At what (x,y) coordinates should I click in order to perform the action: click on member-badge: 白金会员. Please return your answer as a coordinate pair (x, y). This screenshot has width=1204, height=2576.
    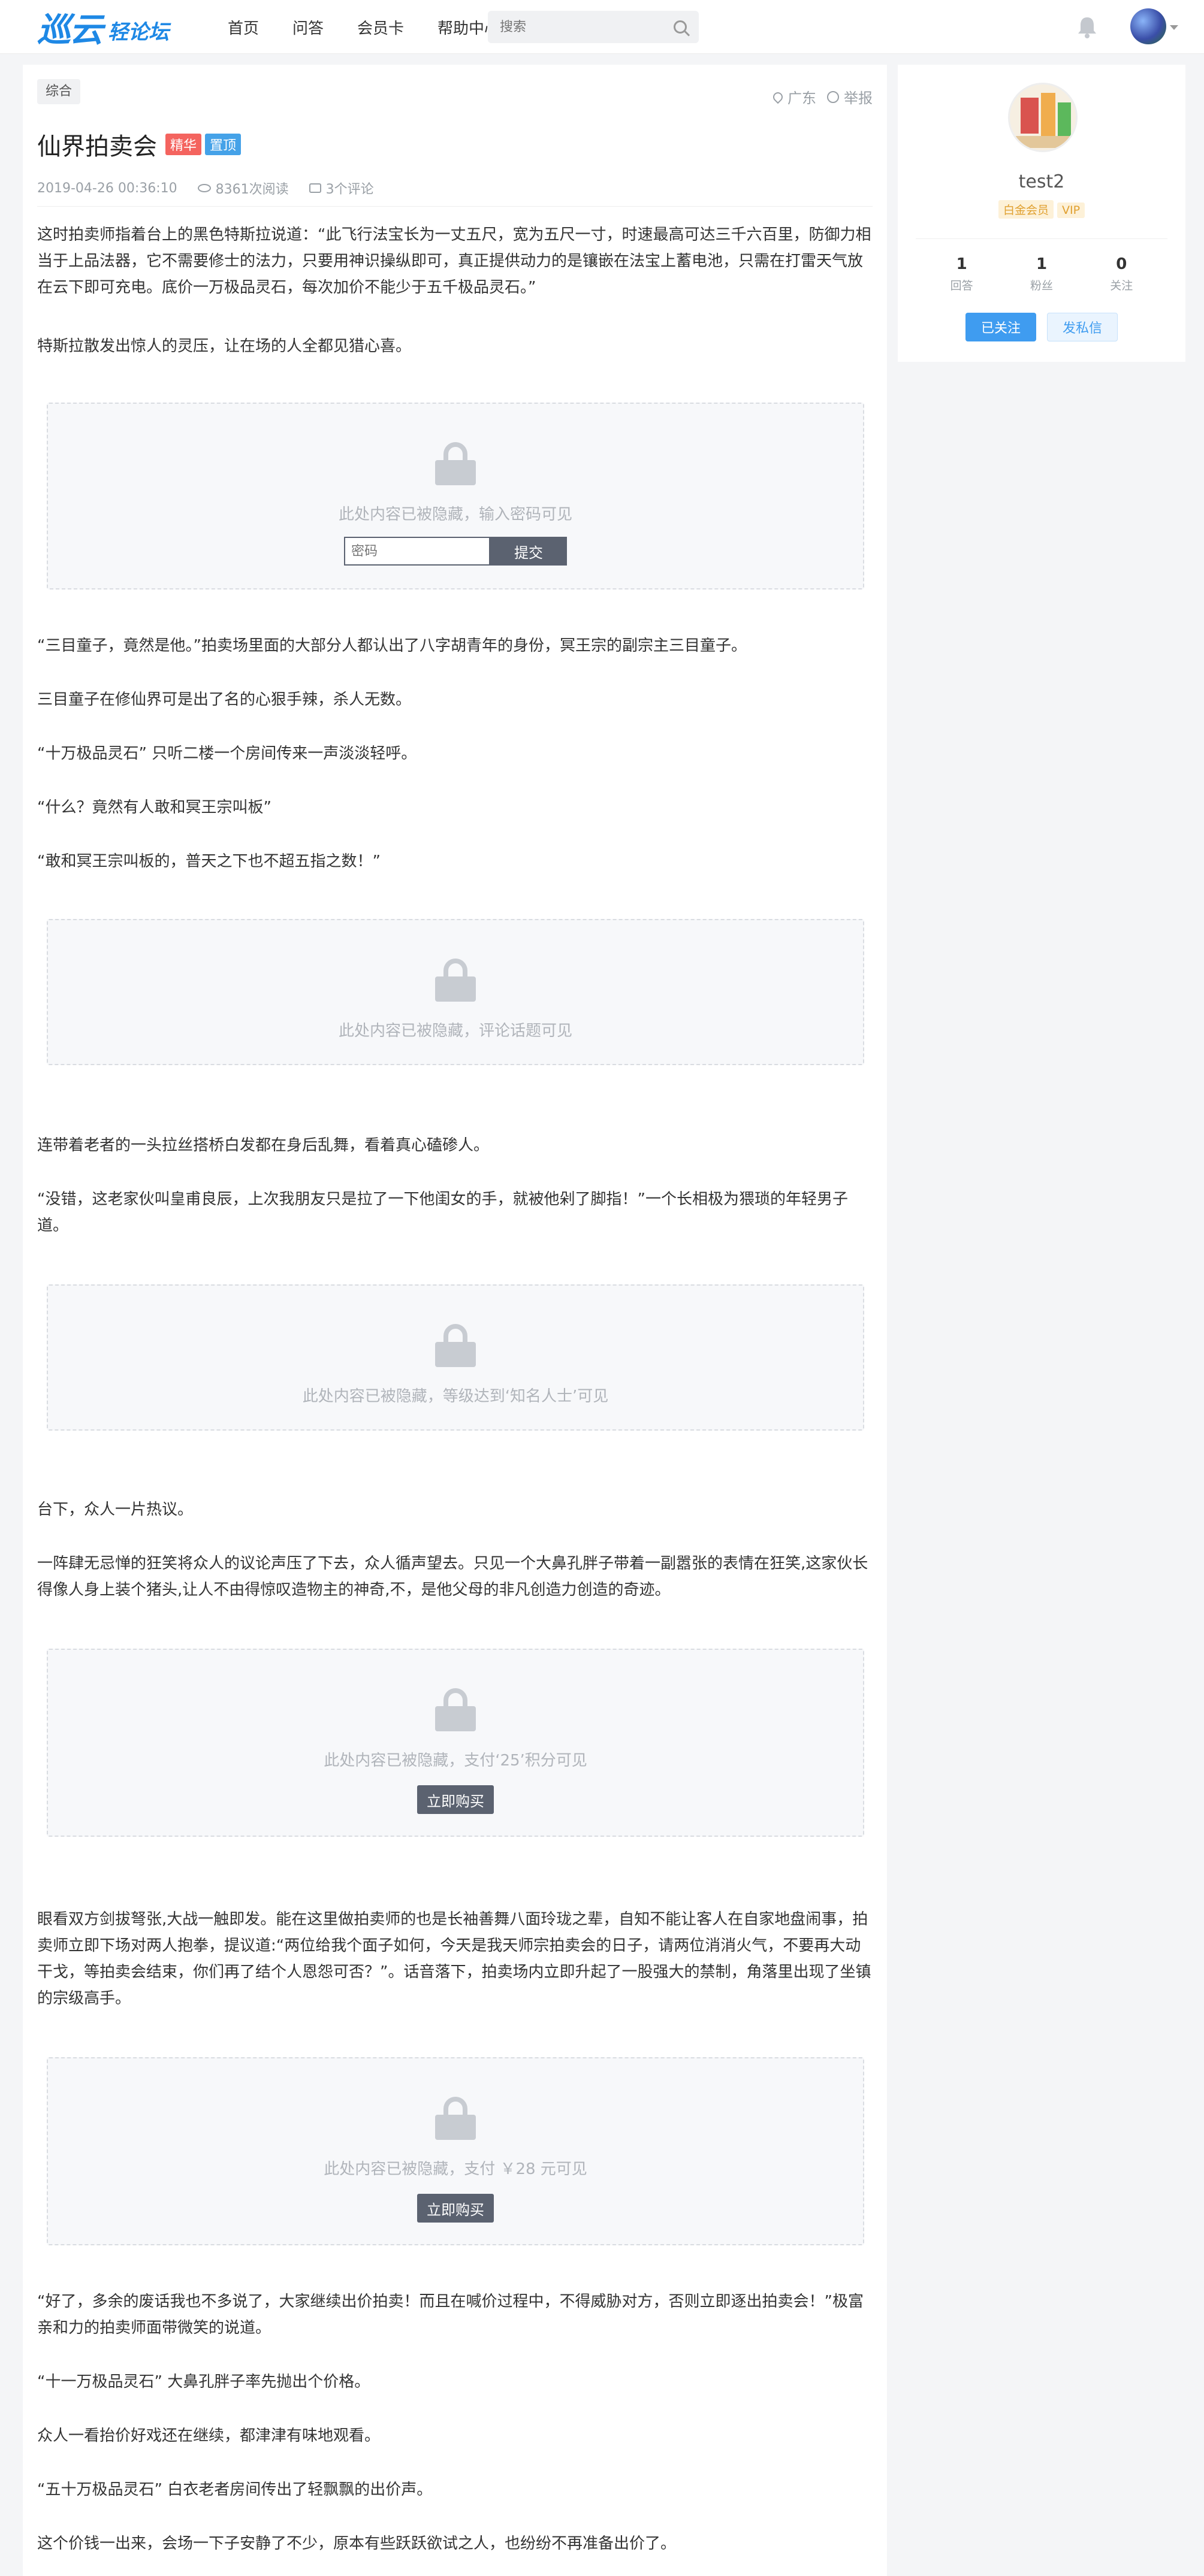
    Looking at the image, I should click on (1026, 209).